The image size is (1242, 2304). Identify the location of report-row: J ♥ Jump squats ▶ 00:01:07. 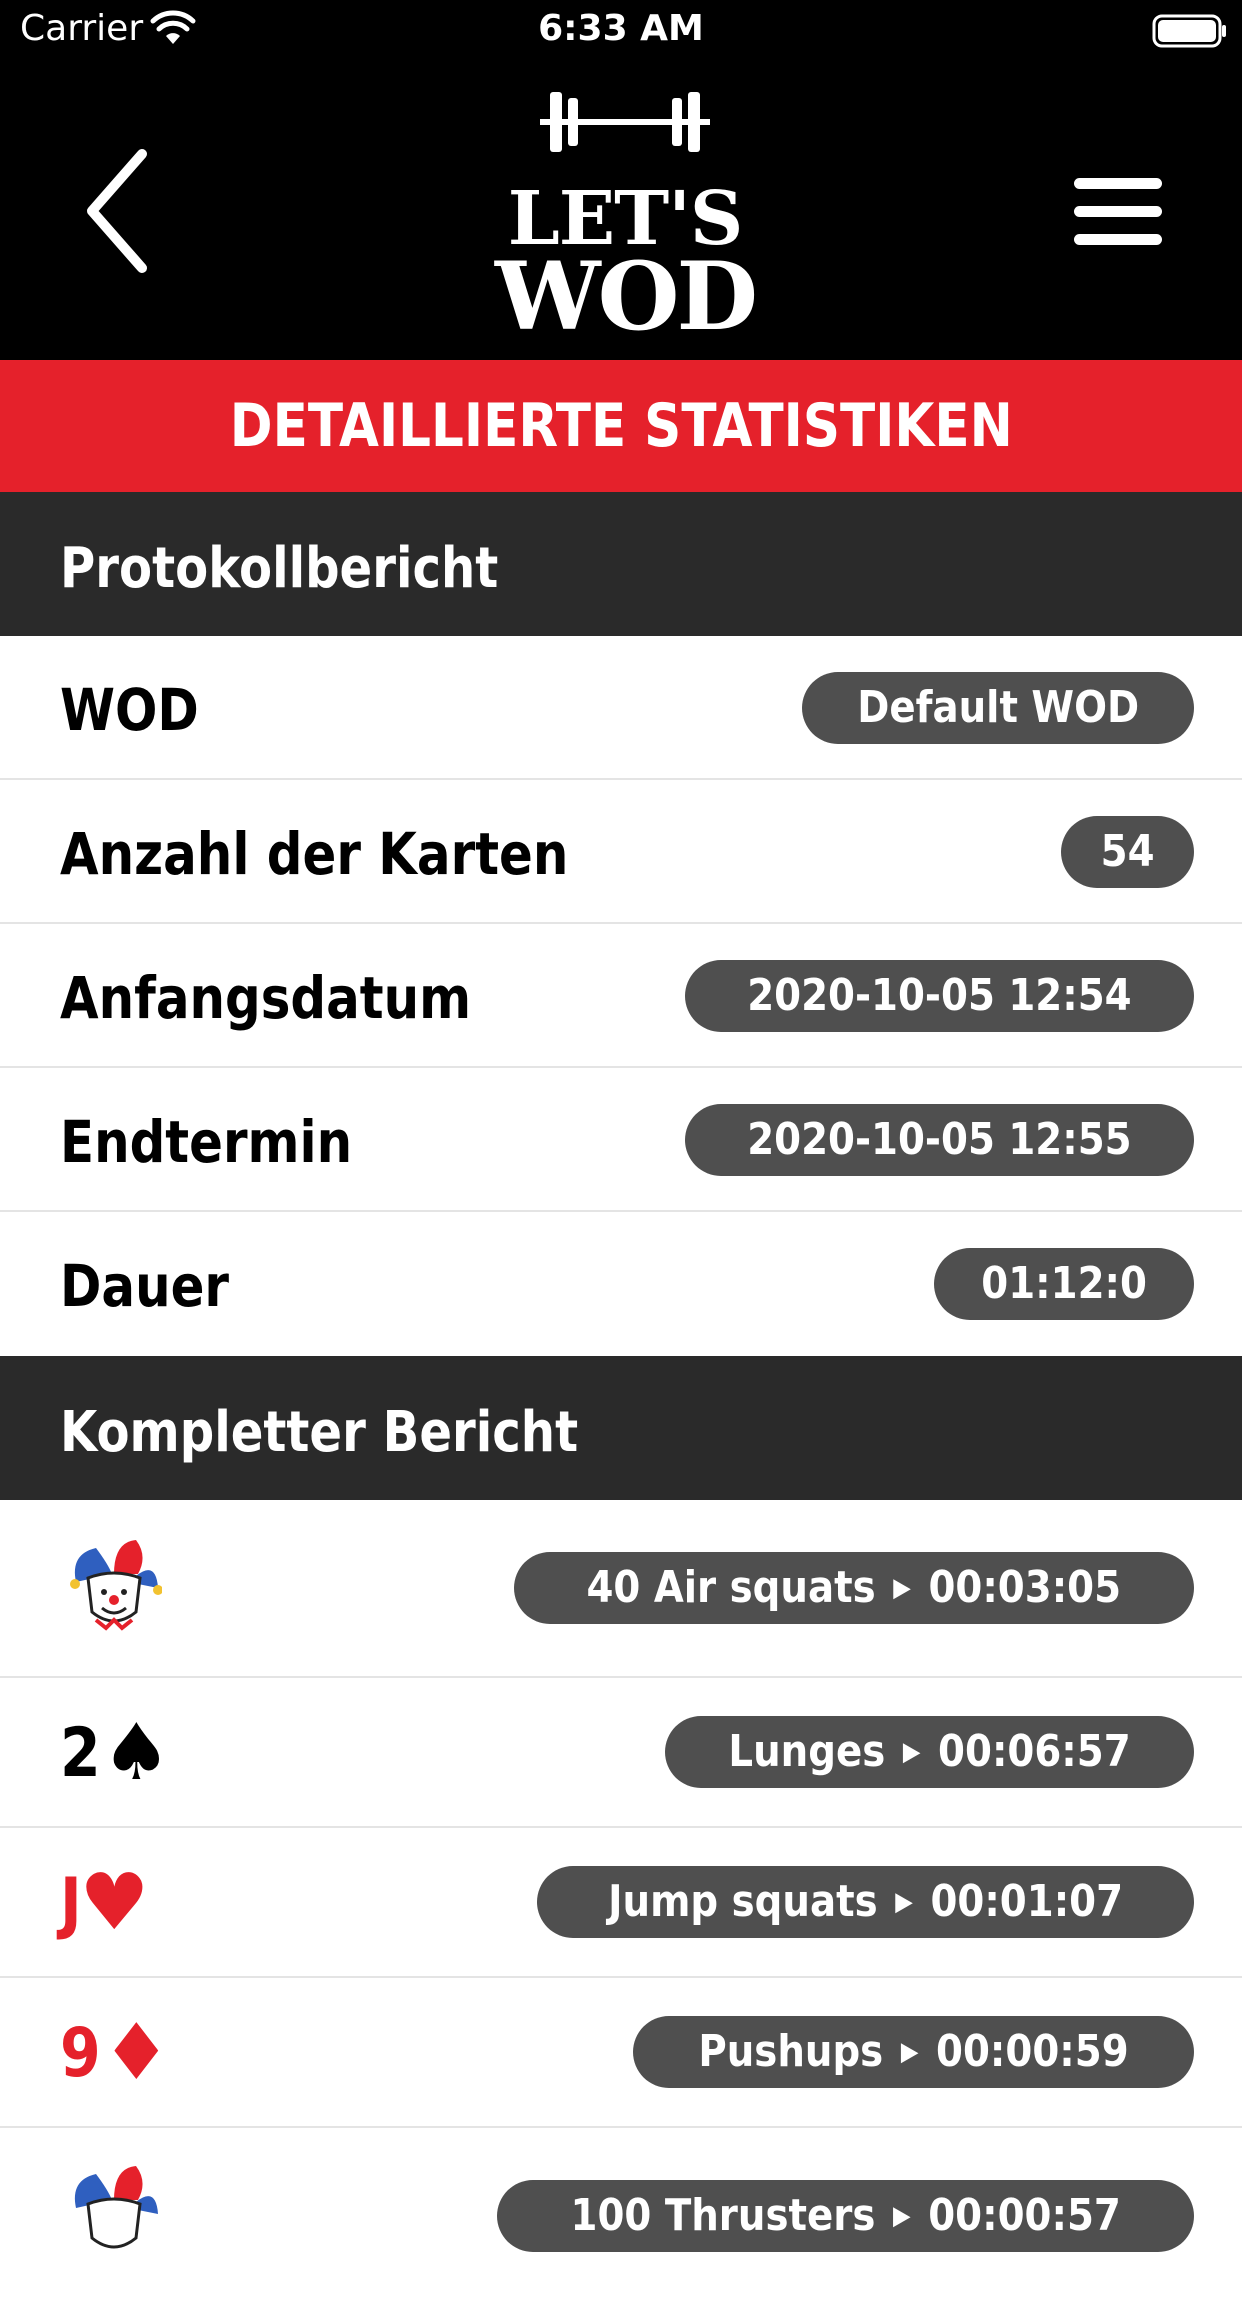
(621, 1903).